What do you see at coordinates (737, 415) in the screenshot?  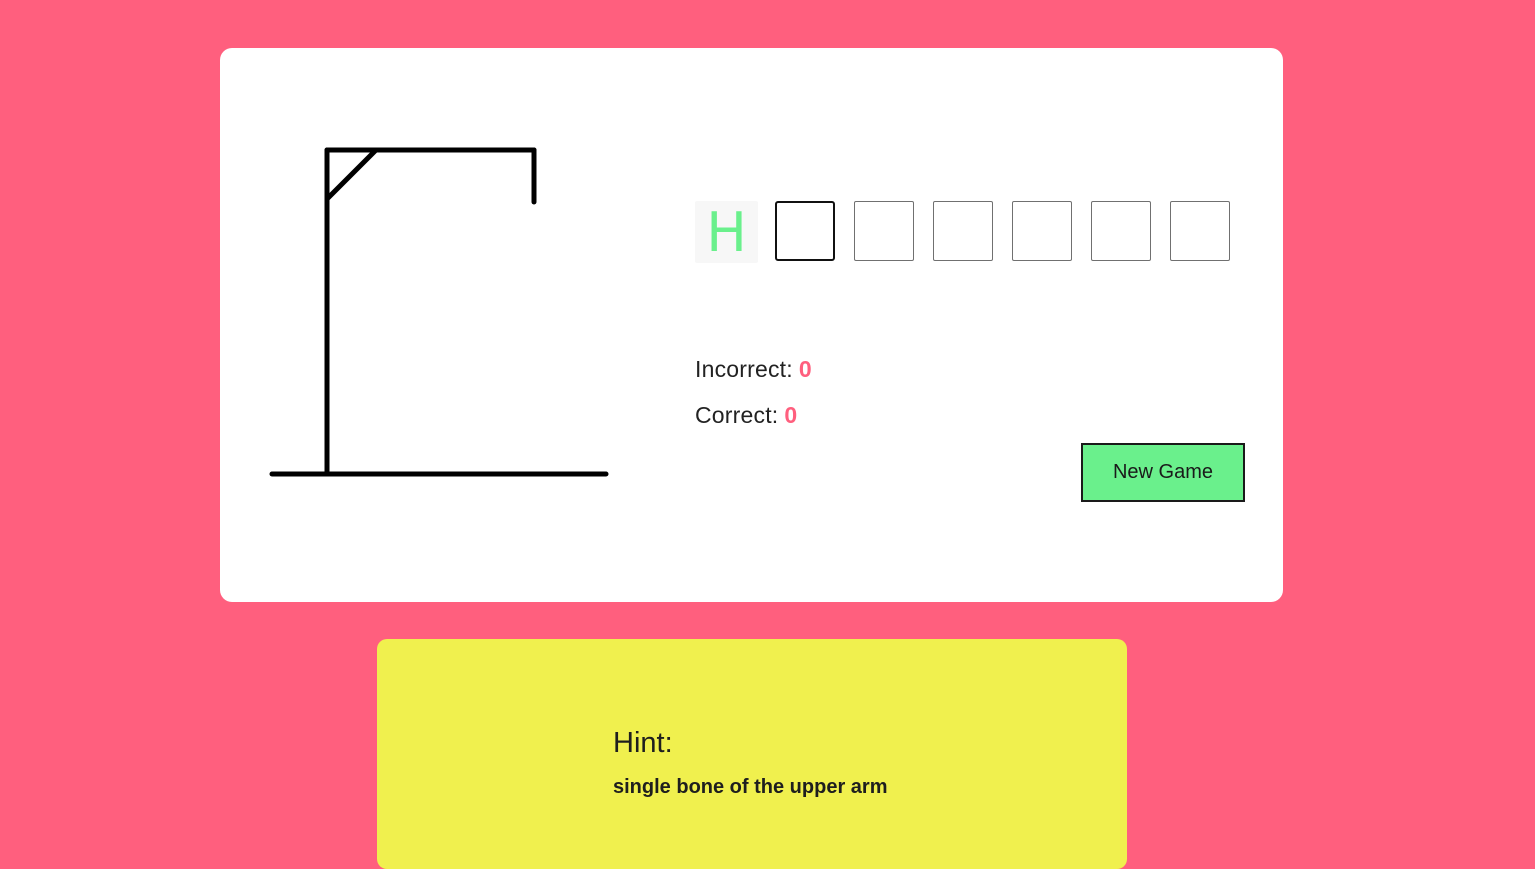 I see `correct-label: Correct:` at bounding box center [737, 415].